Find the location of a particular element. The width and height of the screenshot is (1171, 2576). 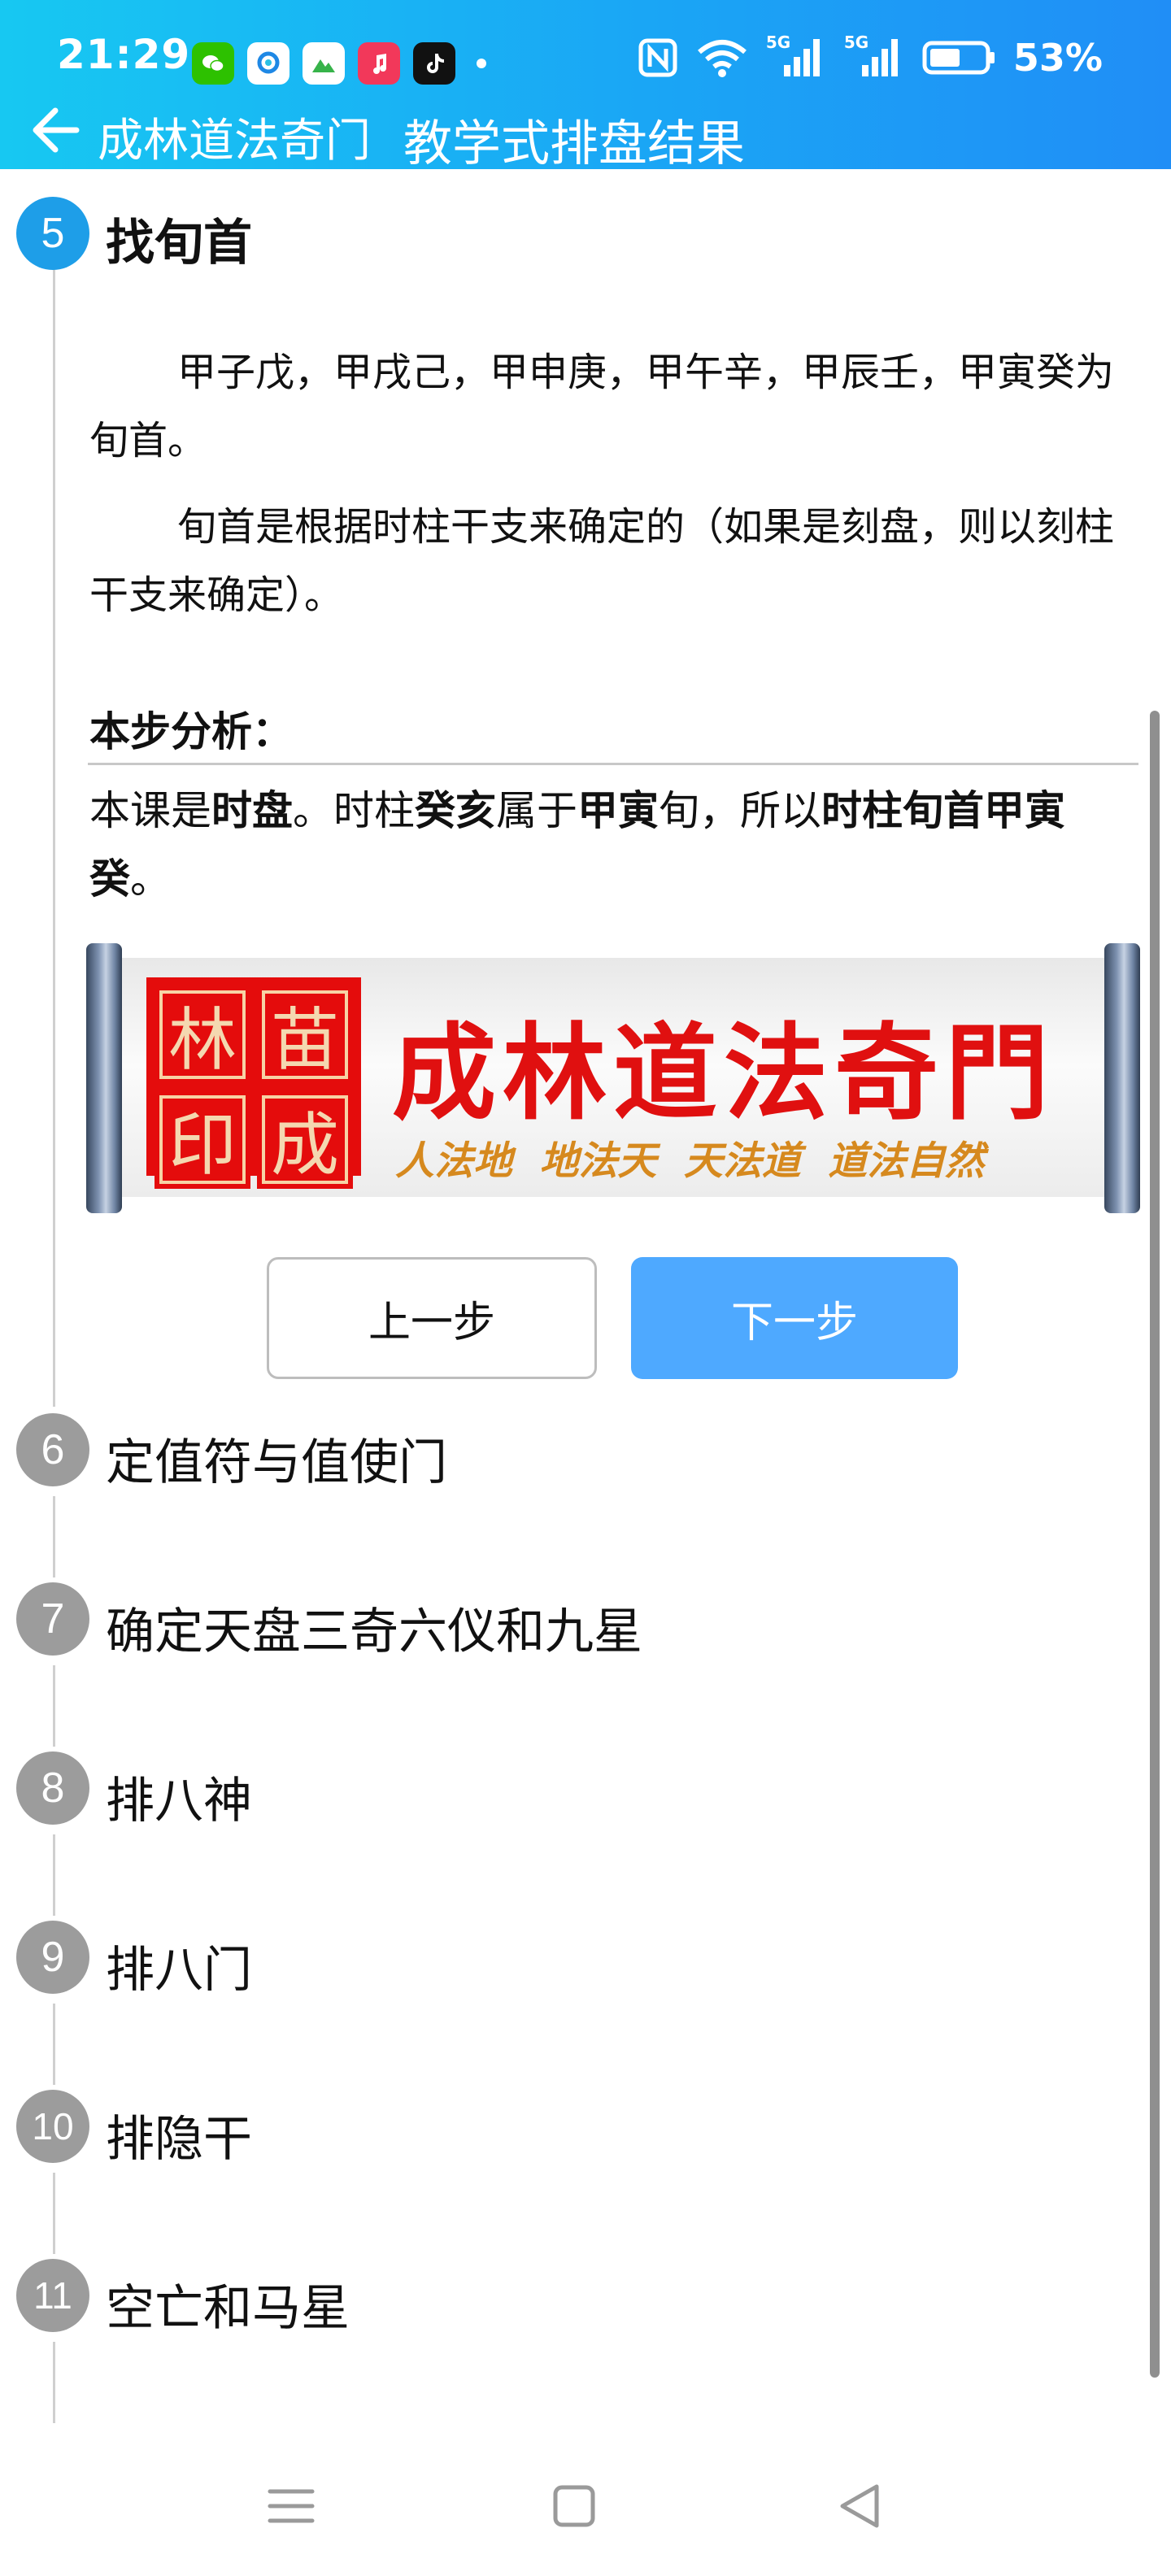

seal-char: 印 is located at coordinates (202, 1139).